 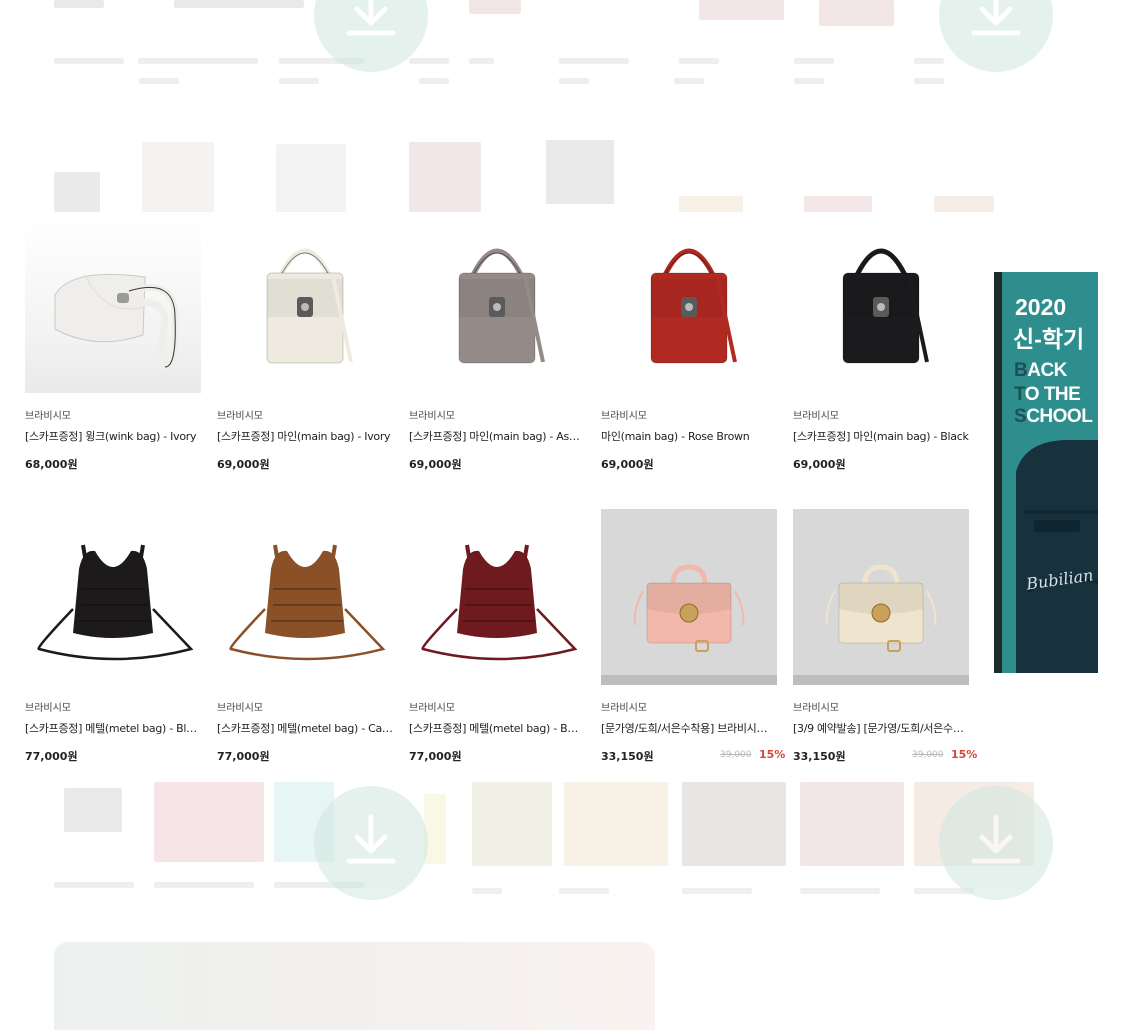 I want to click on product-card: 브라비시모 [스카프증정] 윙크(wink bag) - Ivory 68,000원, so click(x=113, y=347).